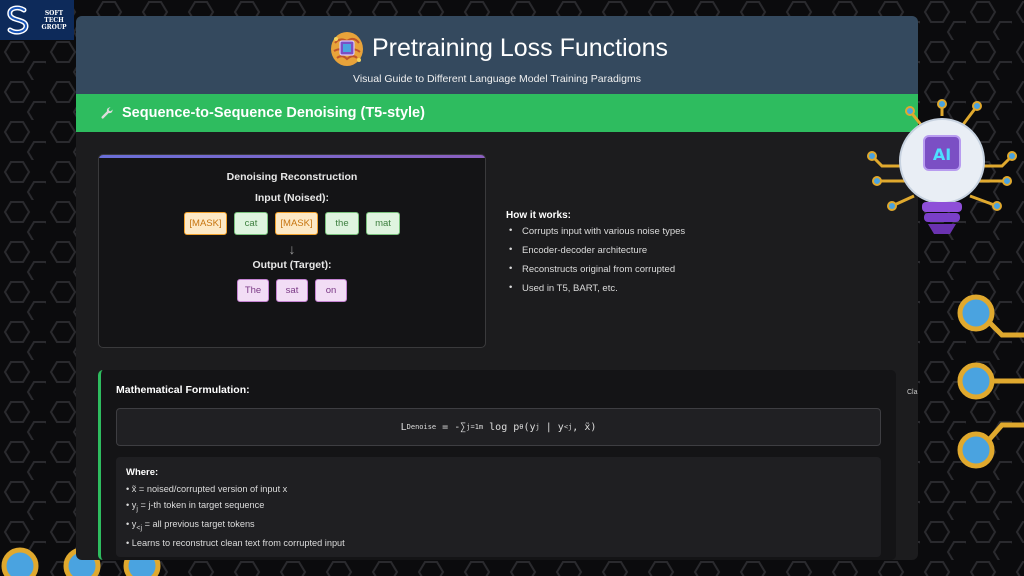 Image resolution: width=1024 pixels, height=576 pixels. Describe the element at coordinates (198, 523) in the screenshot. I see `where-text: = all previous target tokens` at that location.